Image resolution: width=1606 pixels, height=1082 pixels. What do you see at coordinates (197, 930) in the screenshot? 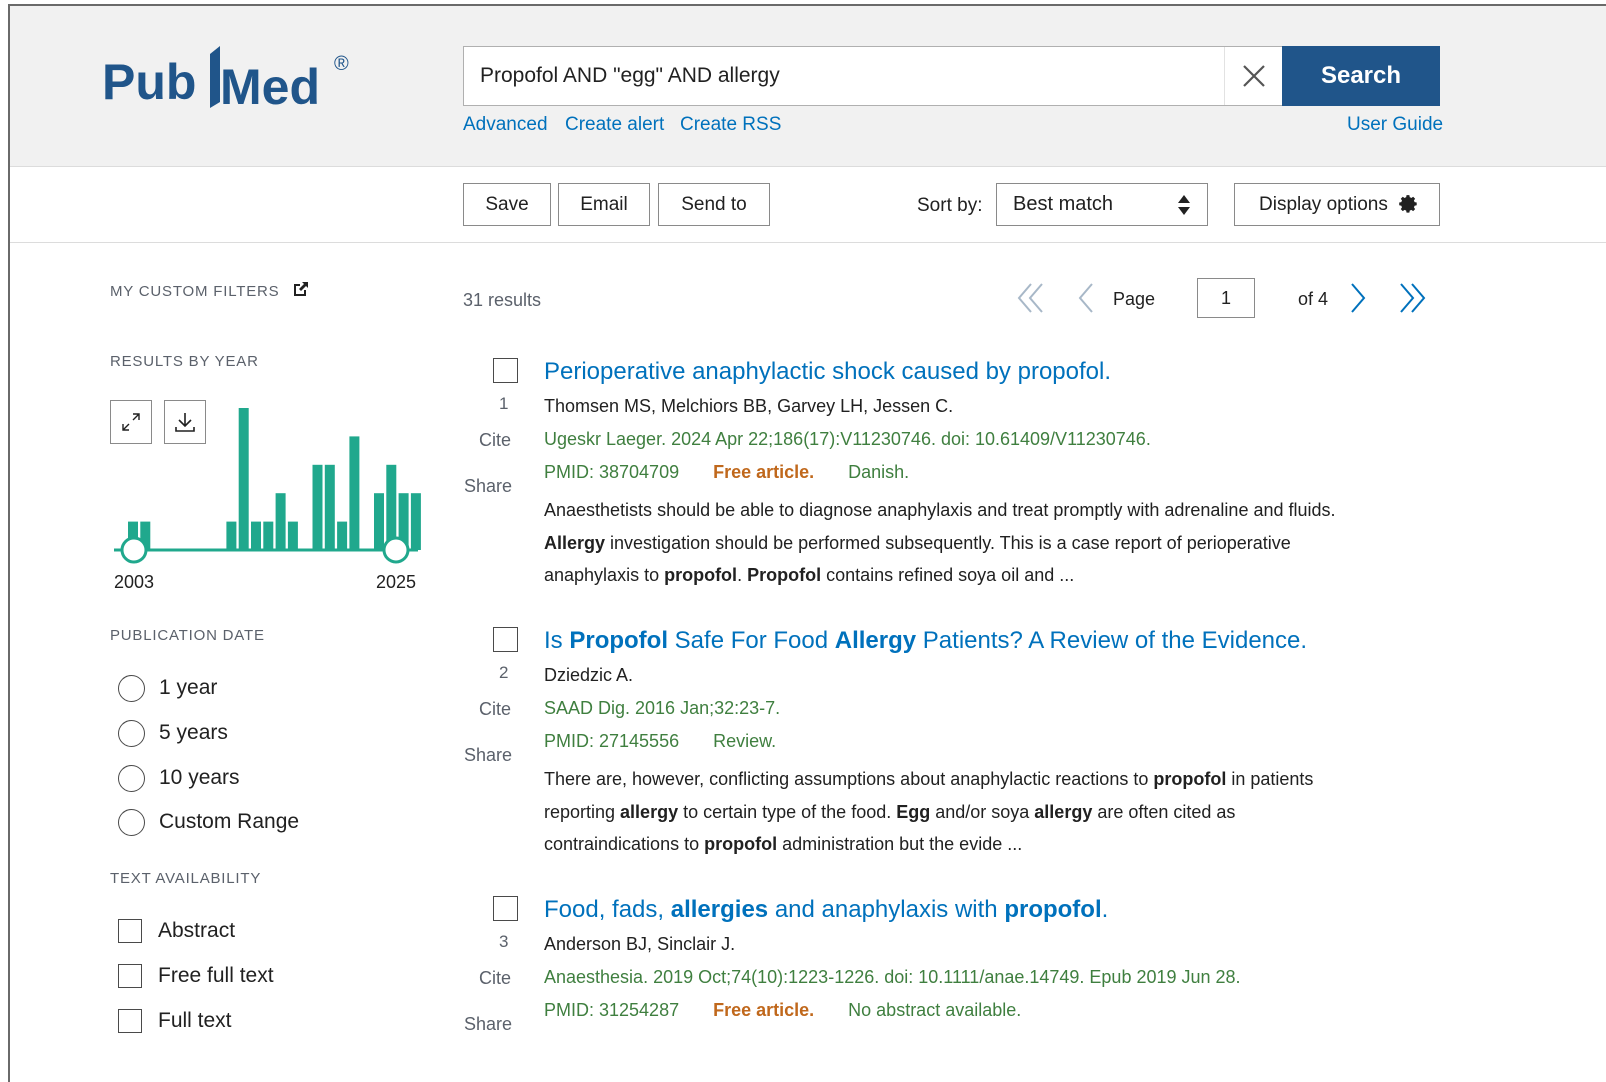
I see `filter-label: Abstract` at bounding box center [197, 930].